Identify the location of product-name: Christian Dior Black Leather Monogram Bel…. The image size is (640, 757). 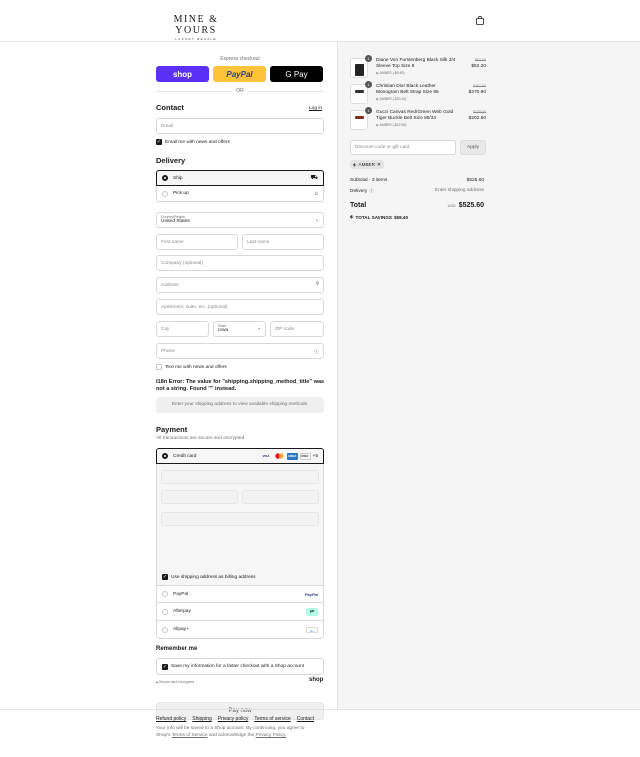
(422, 90).